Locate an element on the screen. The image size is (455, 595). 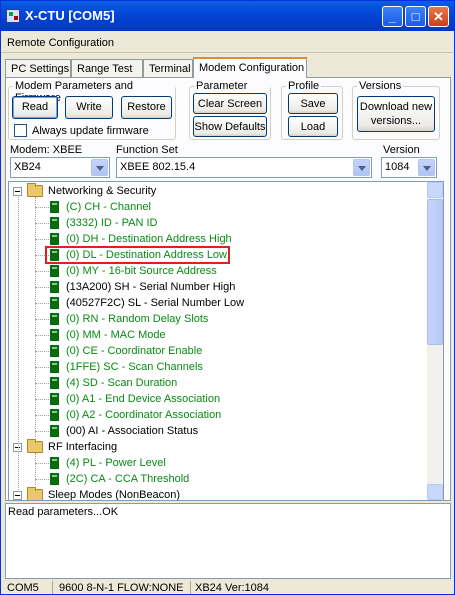
scroll-down-button is located at coordinates (435, 492).